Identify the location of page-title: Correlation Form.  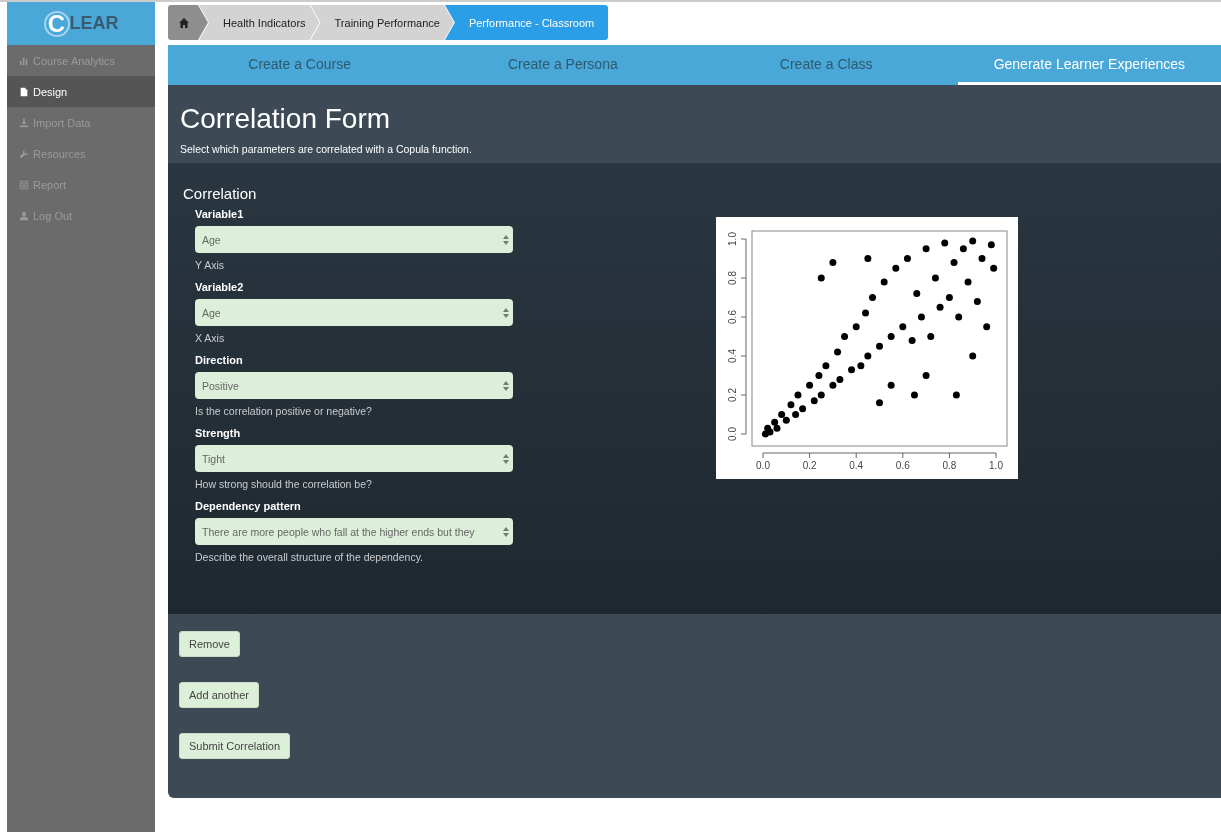
(286, 119).